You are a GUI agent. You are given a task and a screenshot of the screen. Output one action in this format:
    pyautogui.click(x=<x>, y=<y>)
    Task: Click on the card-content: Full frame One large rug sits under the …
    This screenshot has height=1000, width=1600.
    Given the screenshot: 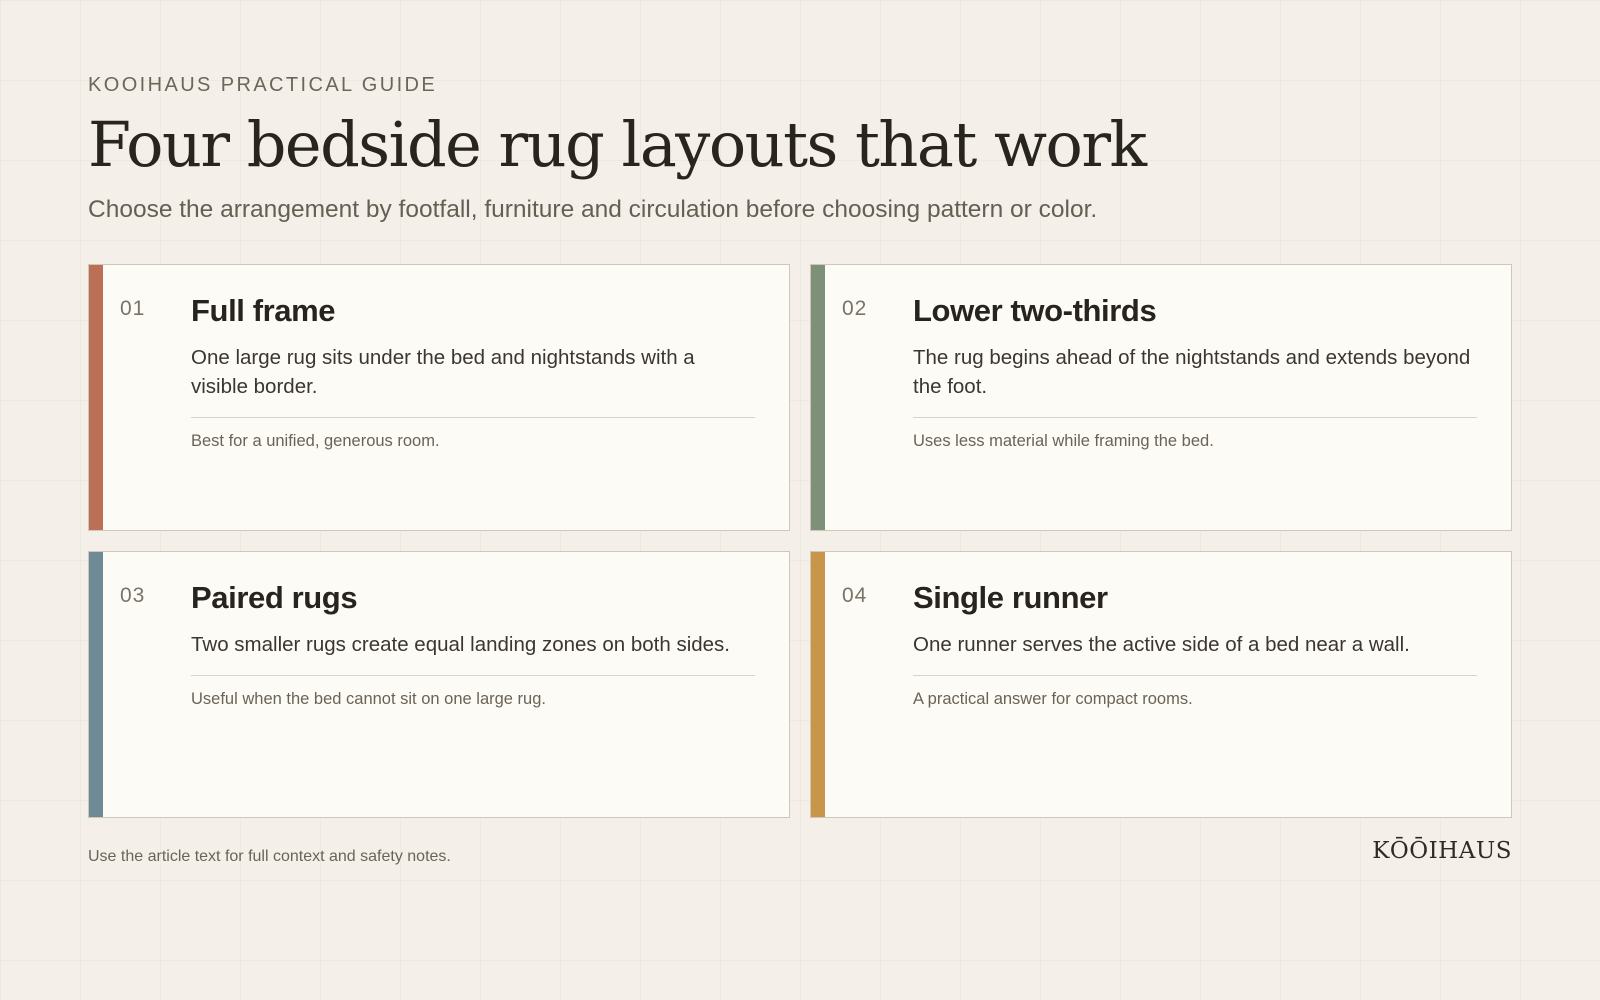 What is the action you would take?
    pyautogui.click(x=473, y=372)
    